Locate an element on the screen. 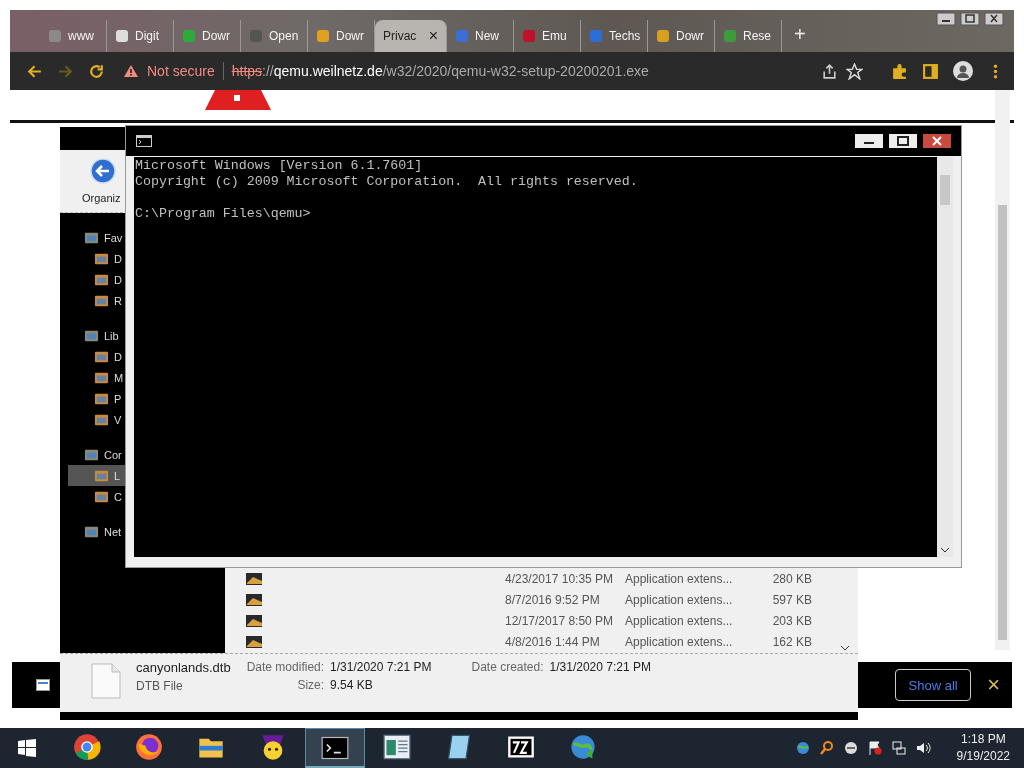  field-value: 9.54 KB is located at coordinates (352, 685).